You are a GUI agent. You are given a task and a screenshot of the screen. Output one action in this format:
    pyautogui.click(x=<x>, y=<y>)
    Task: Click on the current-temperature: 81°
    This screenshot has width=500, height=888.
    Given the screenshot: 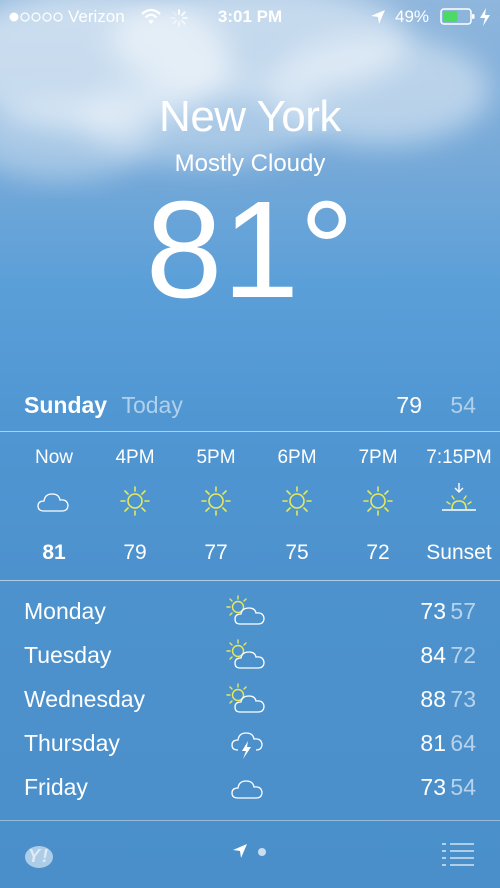 What is the action you would take?
    pyautogui.click(x=250, y=250)
    